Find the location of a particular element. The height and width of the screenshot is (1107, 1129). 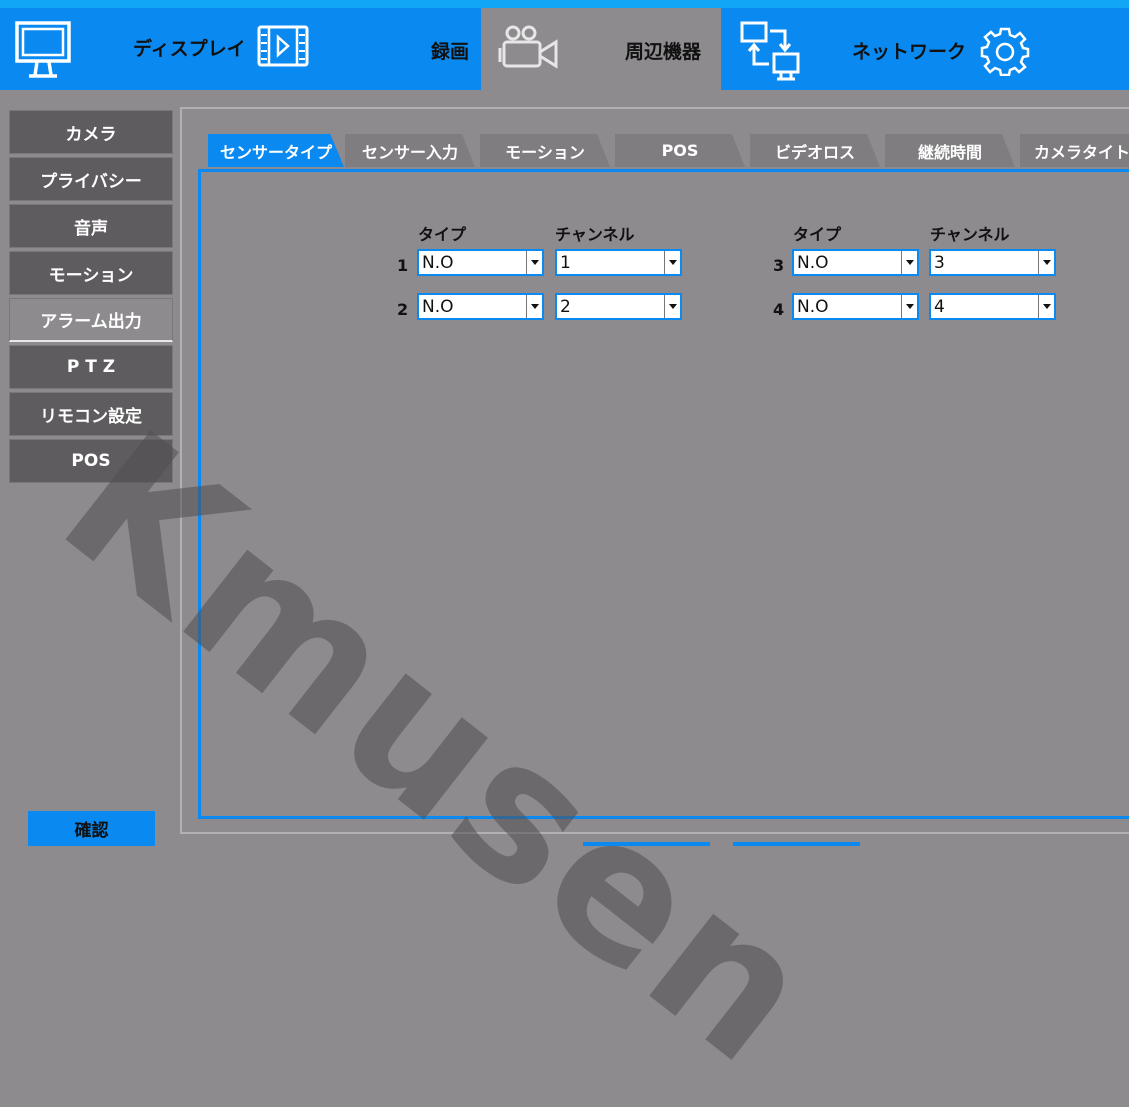

nav-record-label: 録画 is located at coordinates (450, 52).